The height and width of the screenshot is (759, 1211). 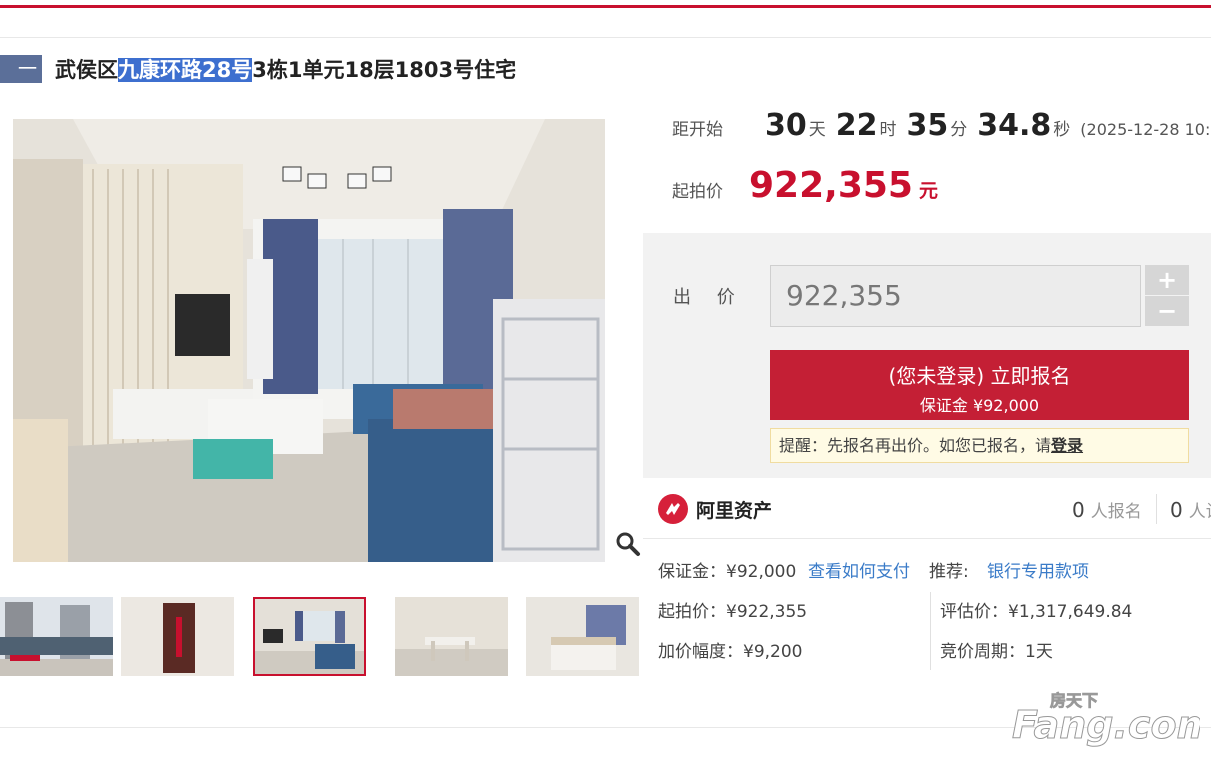 What do you see at coordinates (185, 70) in the screenshot?
I see `title-highlighted-road: 九康环路28号` at bounding box center [185, 70].